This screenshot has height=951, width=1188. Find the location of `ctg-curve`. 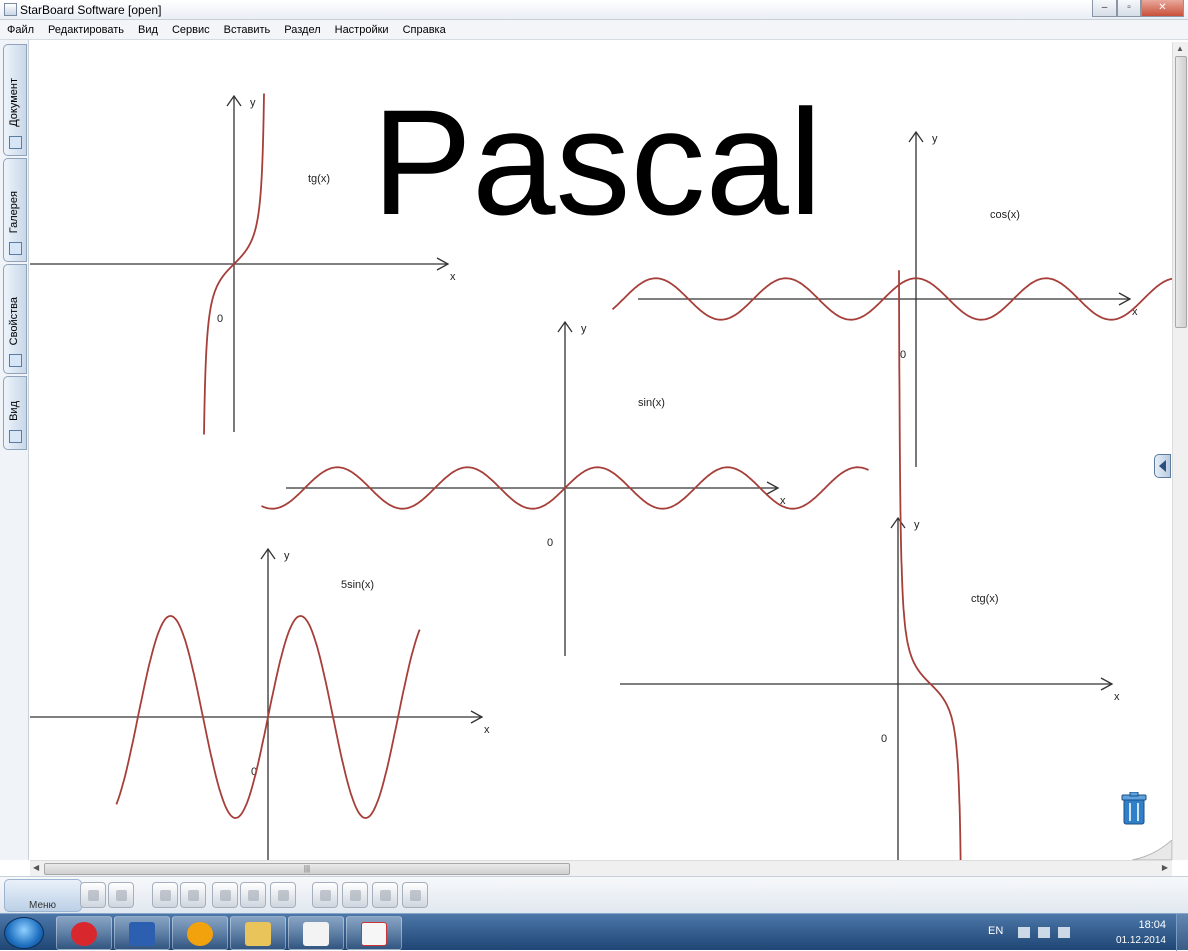

ctg-curve is located at coordinates (930, 565).